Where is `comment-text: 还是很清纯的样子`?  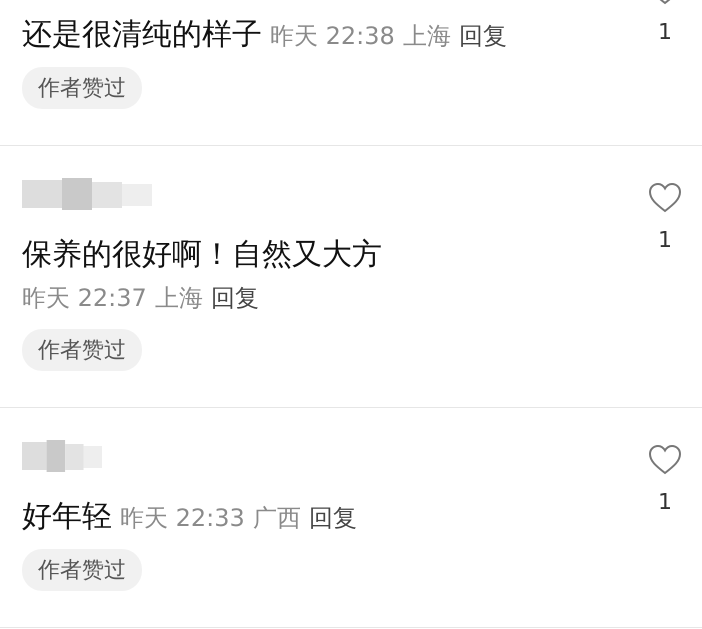 comment-text: 还是很清纯的样子 is located at coordinates (142, 34).